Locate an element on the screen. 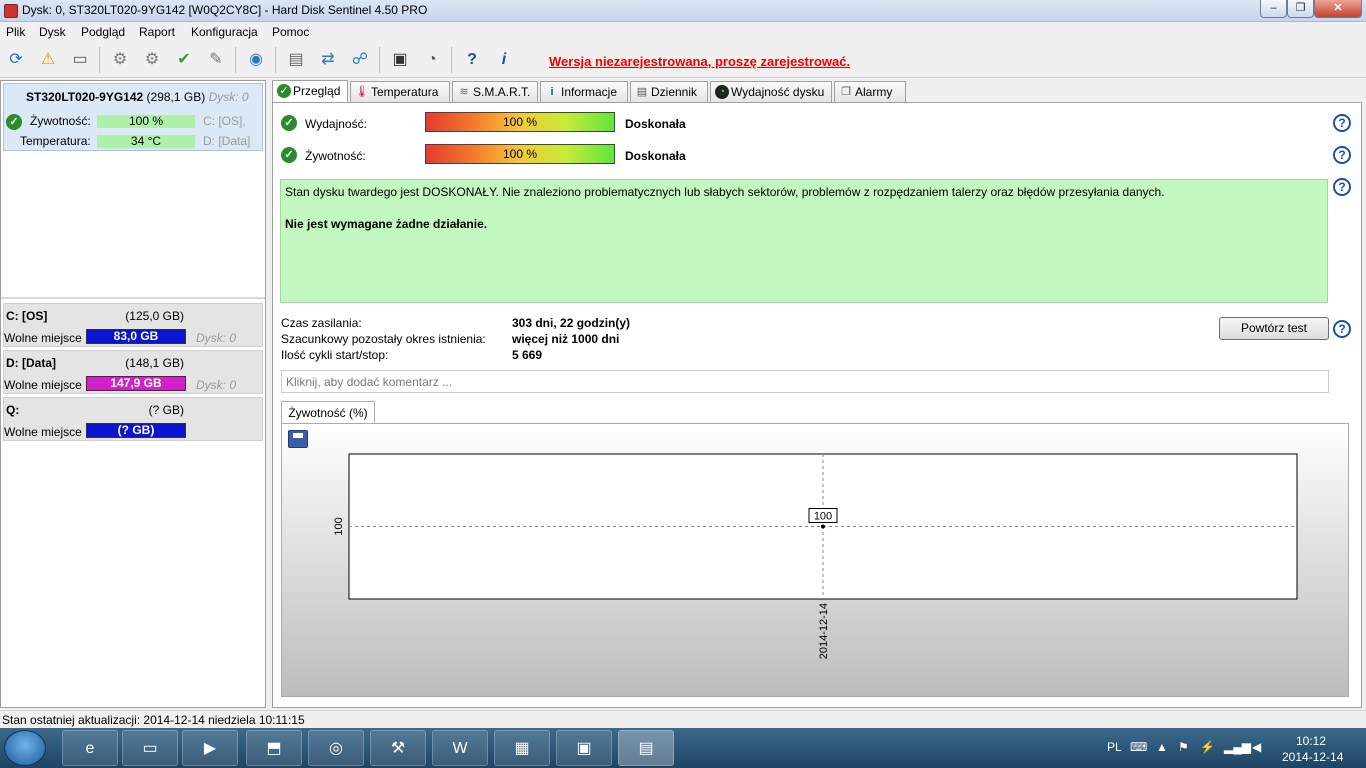  power-on-label: Czas zasilania: is located at coordinates (321, 323).